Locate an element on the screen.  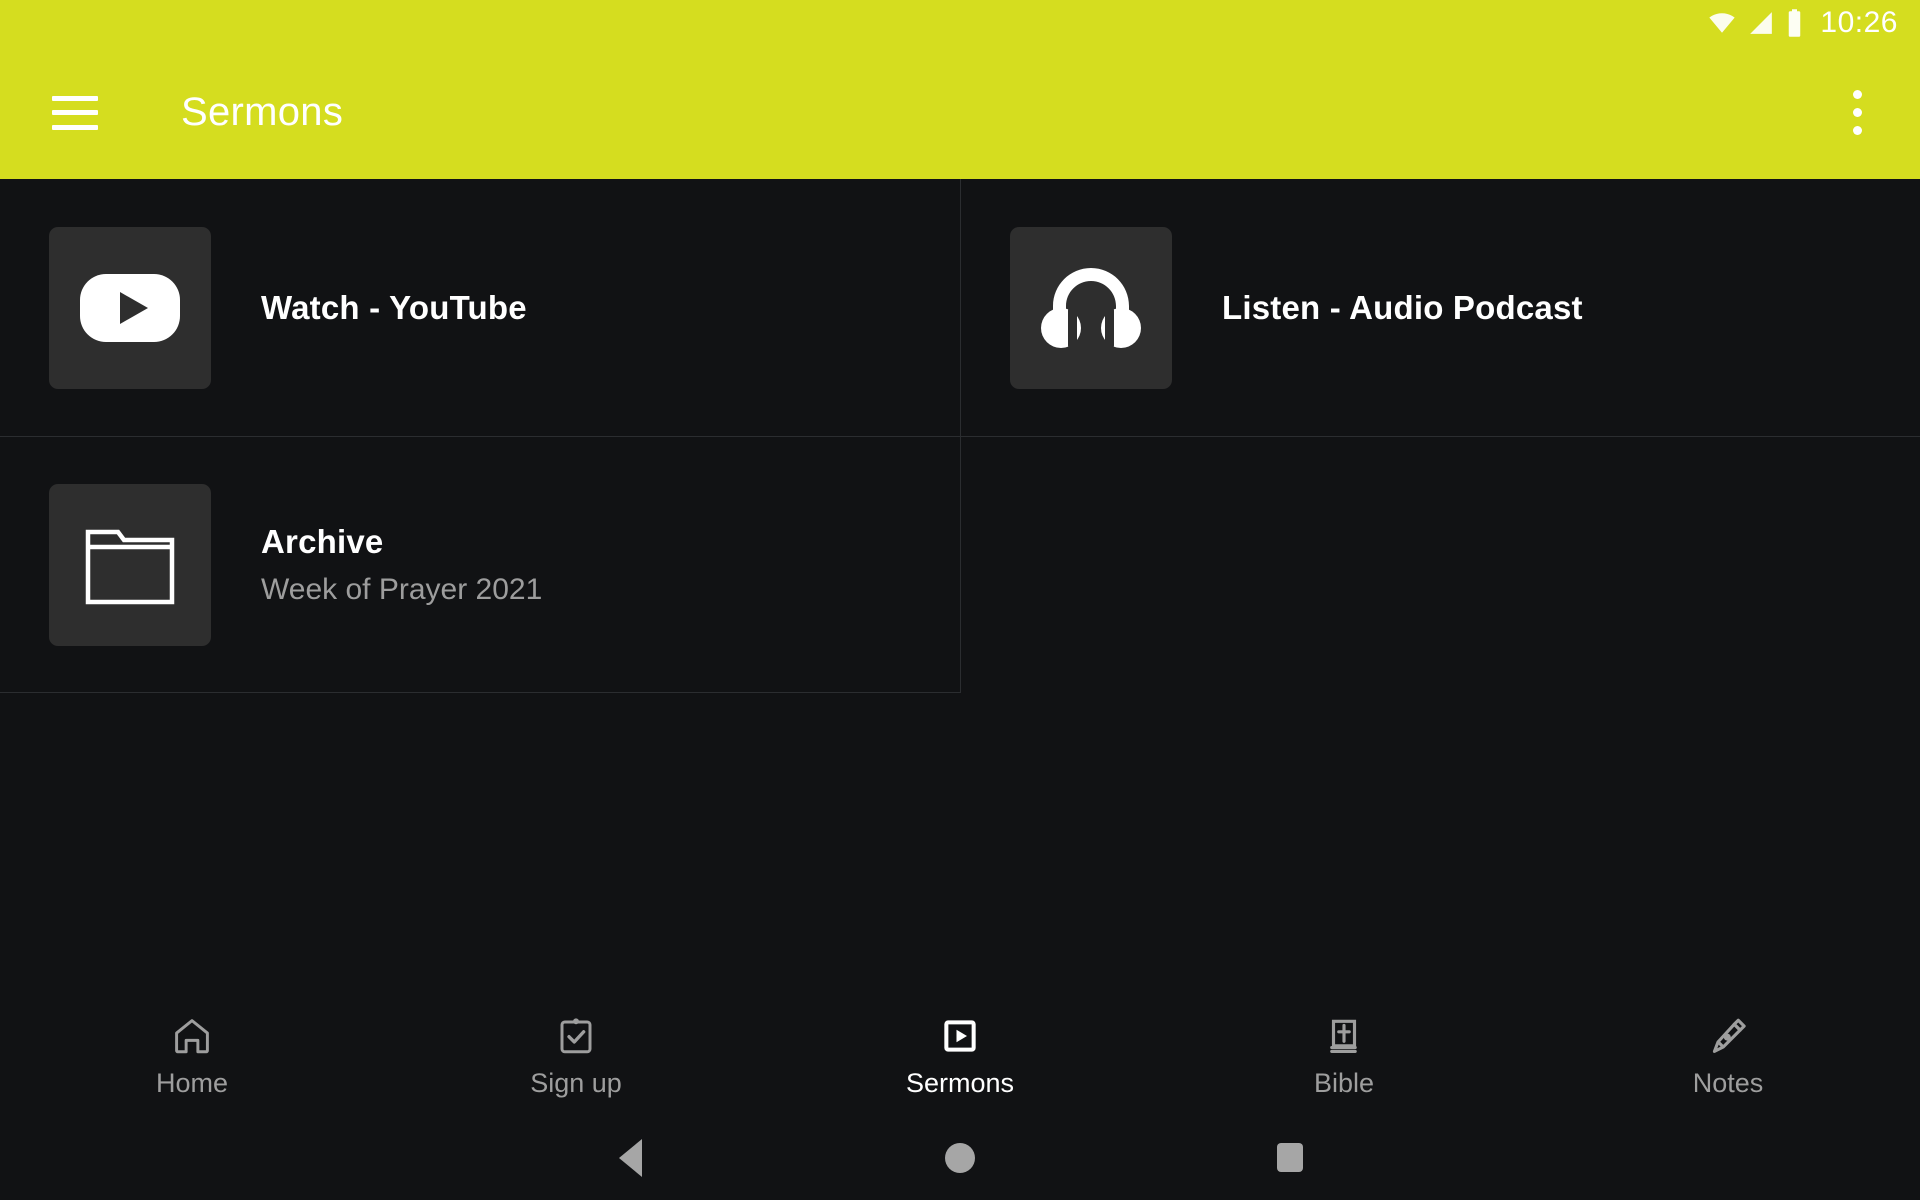
tile-subtitle: Week of Prayer 2021 is located at coordinates (402, 589).